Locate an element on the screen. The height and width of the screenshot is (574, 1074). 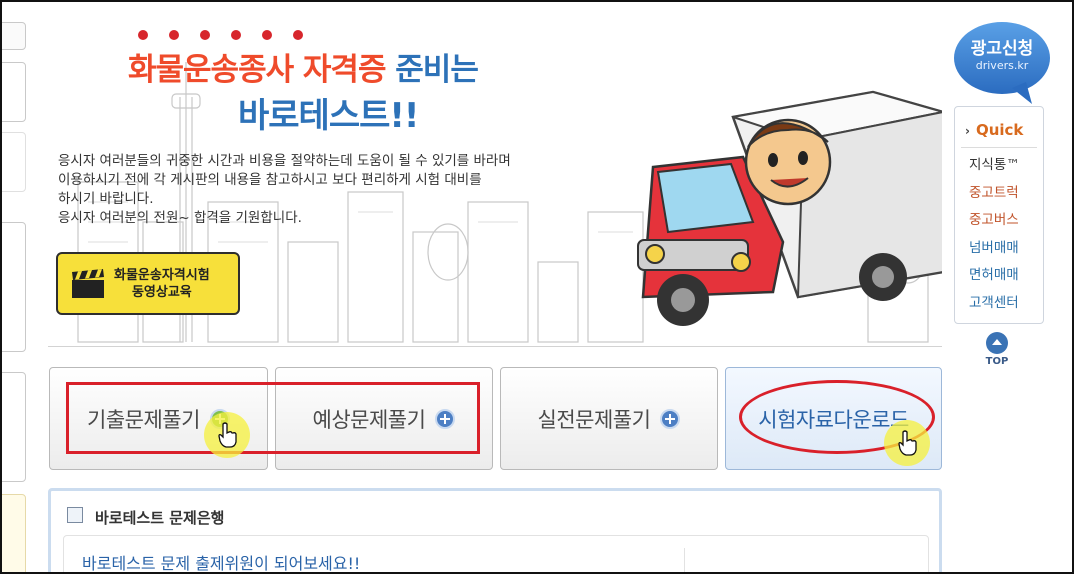
sidebar-login-box is located at coordinates (14, 92).